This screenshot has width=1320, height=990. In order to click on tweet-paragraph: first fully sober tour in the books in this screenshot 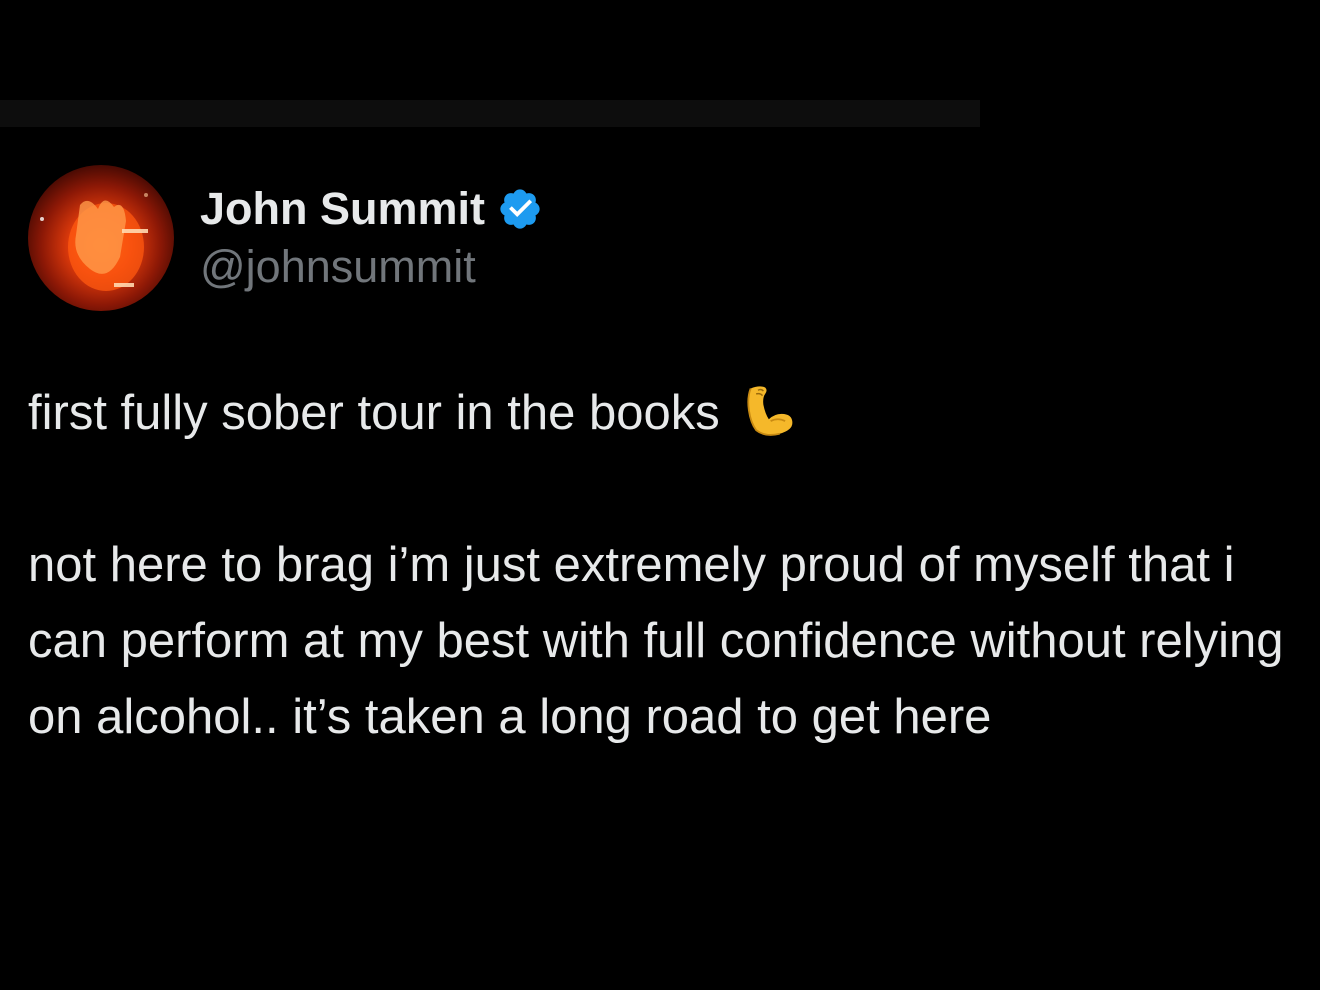, I will do `click(663, 413)`.